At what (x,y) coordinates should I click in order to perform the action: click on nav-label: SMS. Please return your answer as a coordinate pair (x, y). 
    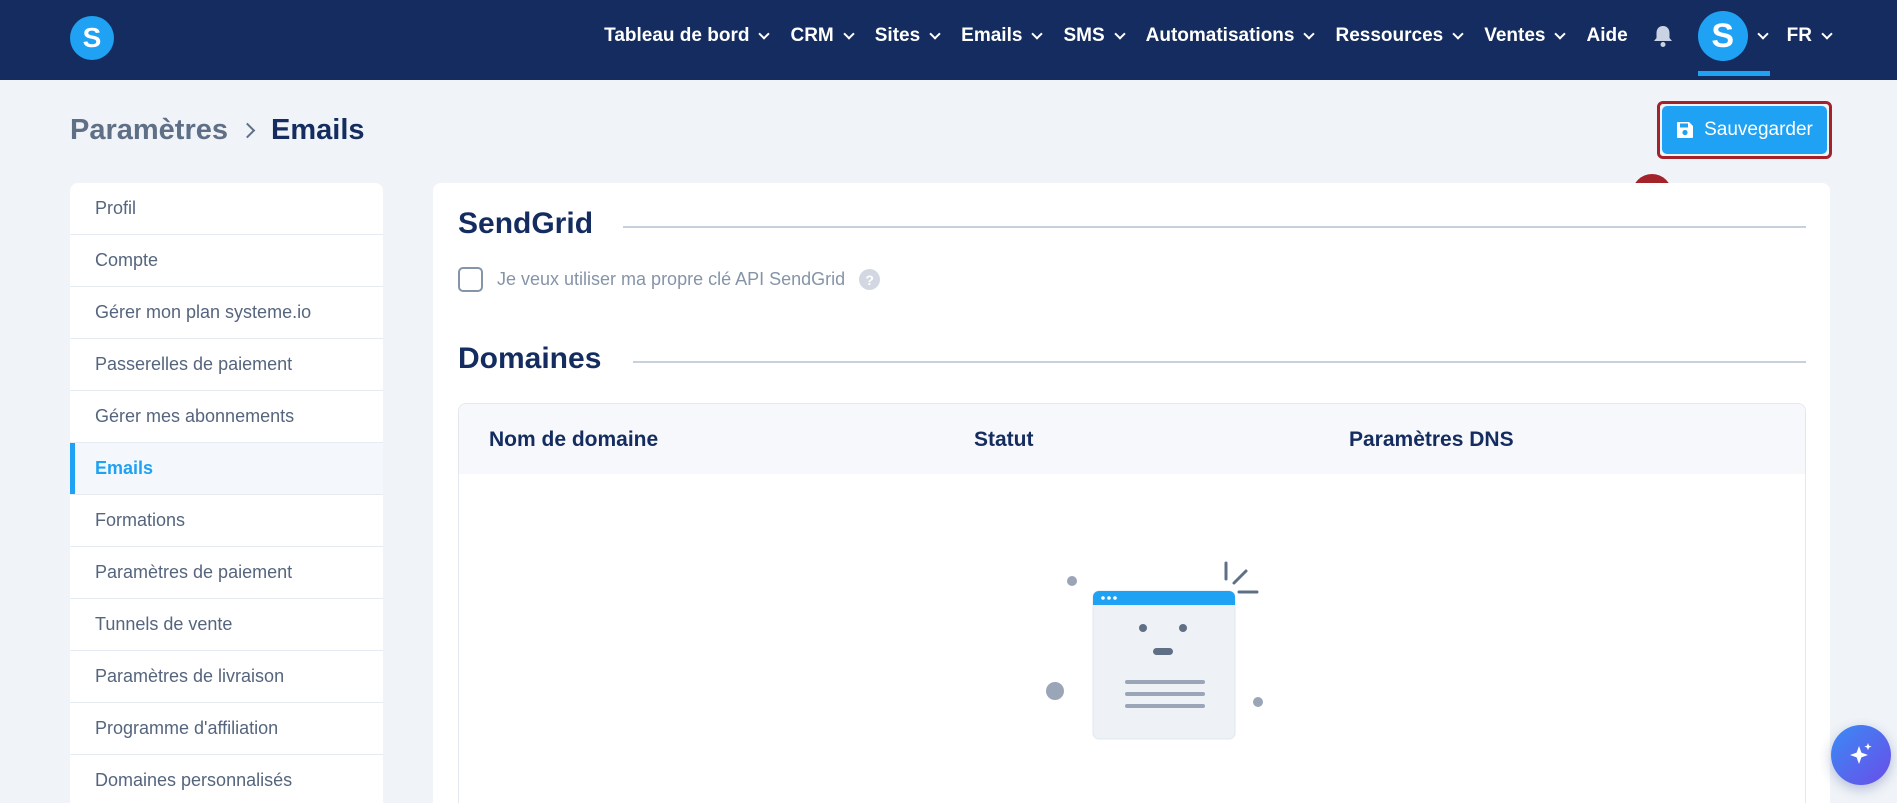
    Looking at the image, I should click on (1084, 35).